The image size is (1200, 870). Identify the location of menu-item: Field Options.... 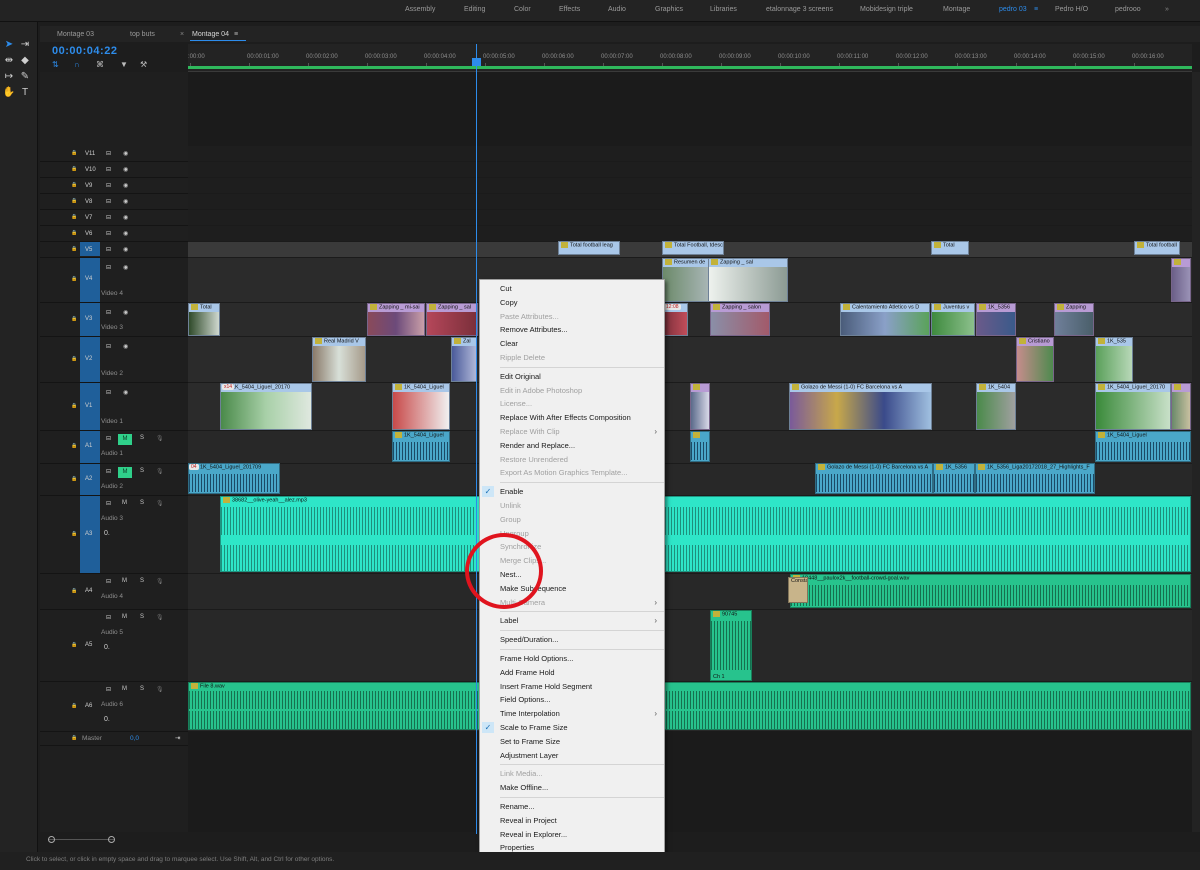
(572, 699).